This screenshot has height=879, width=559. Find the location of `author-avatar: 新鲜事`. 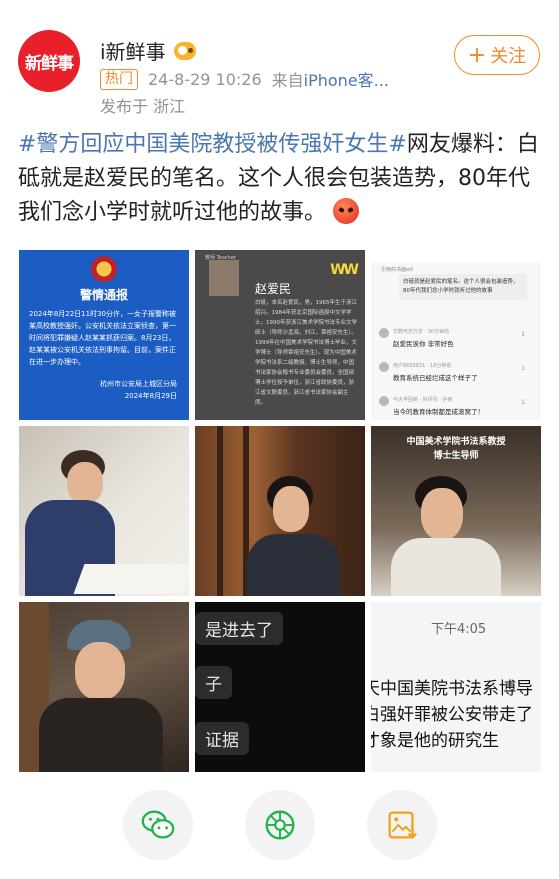

author-avatar: 新鲜事 is located at coordinates (49, 61).